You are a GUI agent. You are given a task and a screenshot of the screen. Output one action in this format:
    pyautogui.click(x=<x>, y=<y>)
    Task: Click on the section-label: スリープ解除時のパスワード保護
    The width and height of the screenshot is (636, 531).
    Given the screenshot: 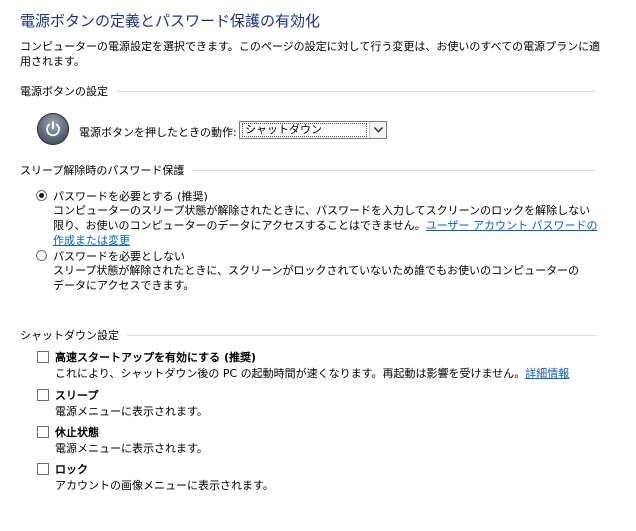 What is the action you would take?
    pyautogui.click(x=102, y=170)
    